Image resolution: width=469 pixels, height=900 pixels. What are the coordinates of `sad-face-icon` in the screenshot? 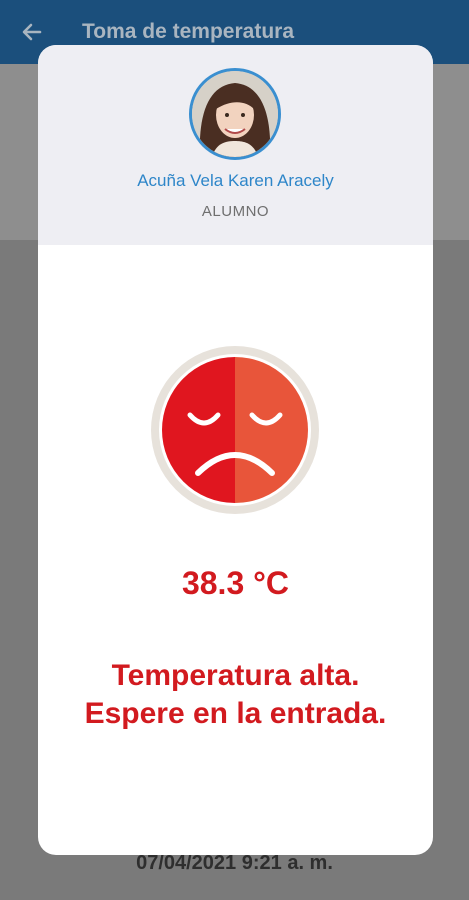 It's located at (235, 430).